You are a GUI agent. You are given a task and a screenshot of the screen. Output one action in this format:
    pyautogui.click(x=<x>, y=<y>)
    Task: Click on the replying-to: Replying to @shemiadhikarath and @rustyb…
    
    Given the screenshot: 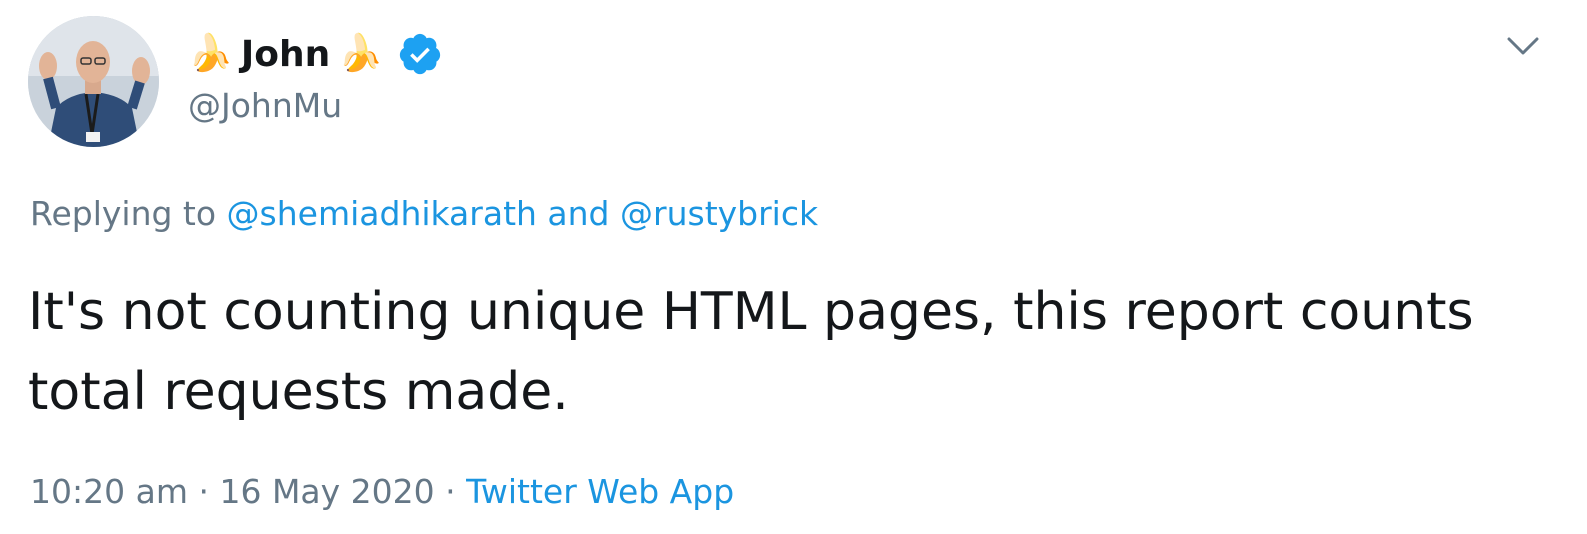 What is the action you would take?
    pyautogui.click(x=424, y=213)
    